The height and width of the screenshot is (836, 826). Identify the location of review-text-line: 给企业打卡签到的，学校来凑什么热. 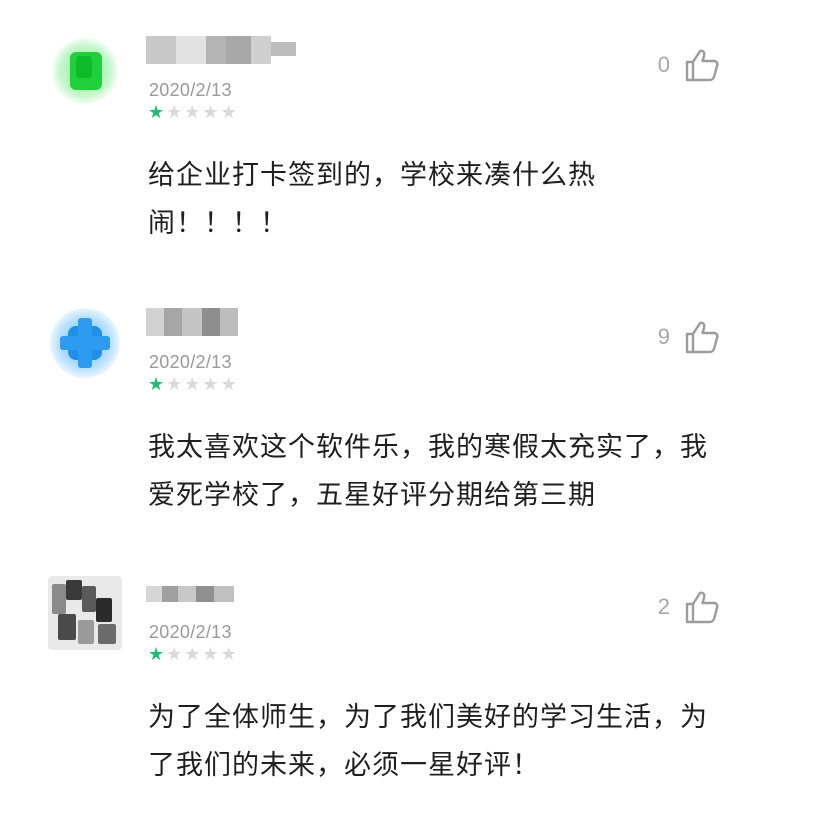
(372, 175).